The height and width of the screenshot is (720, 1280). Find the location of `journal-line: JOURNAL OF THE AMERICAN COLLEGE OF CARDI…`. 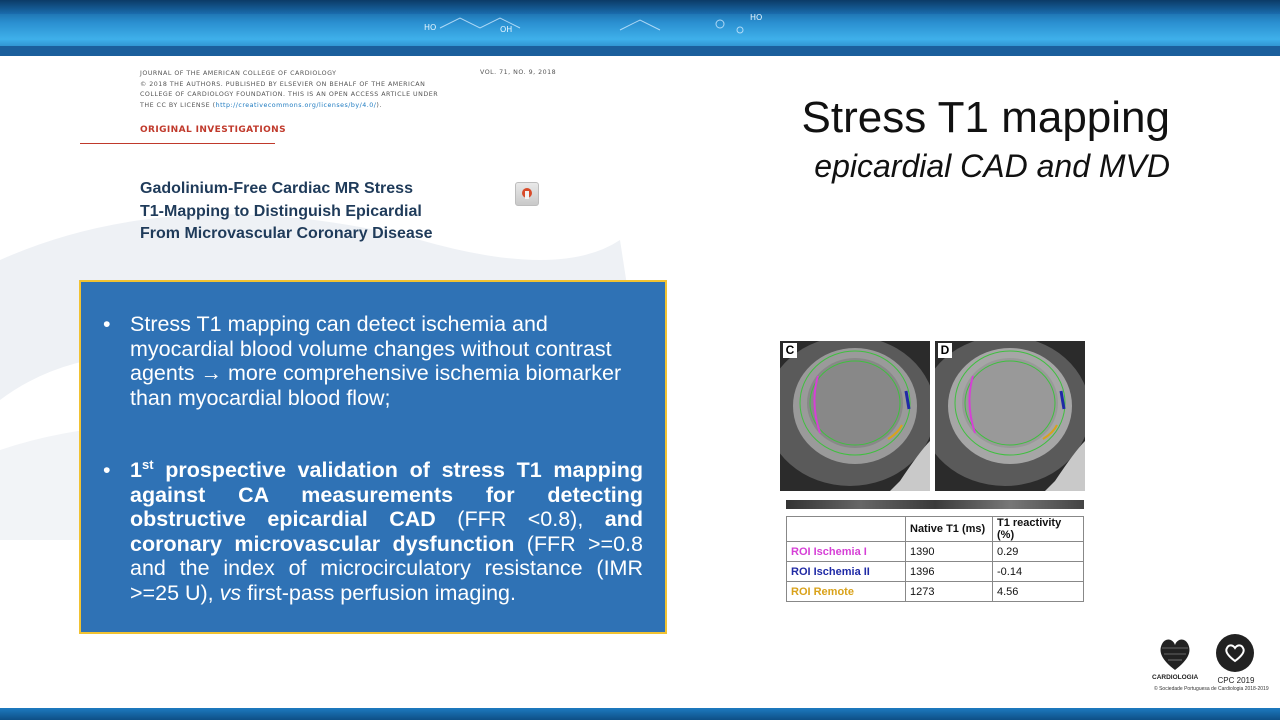

journal-line: JOURNAL OF THE AMERICAN COLLEGE OF CARDI… is located at coordinates (238, 73).